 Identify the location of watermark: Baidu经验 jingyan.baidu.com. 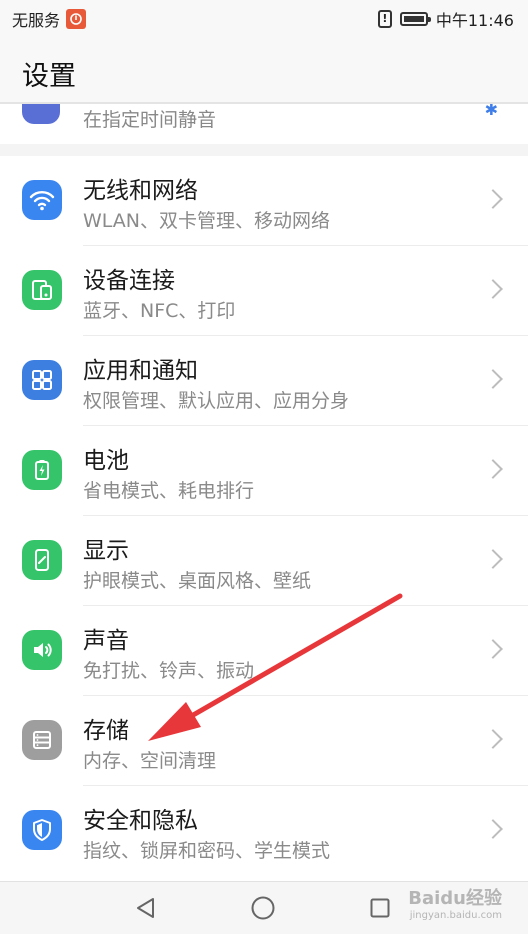
(455, 906).